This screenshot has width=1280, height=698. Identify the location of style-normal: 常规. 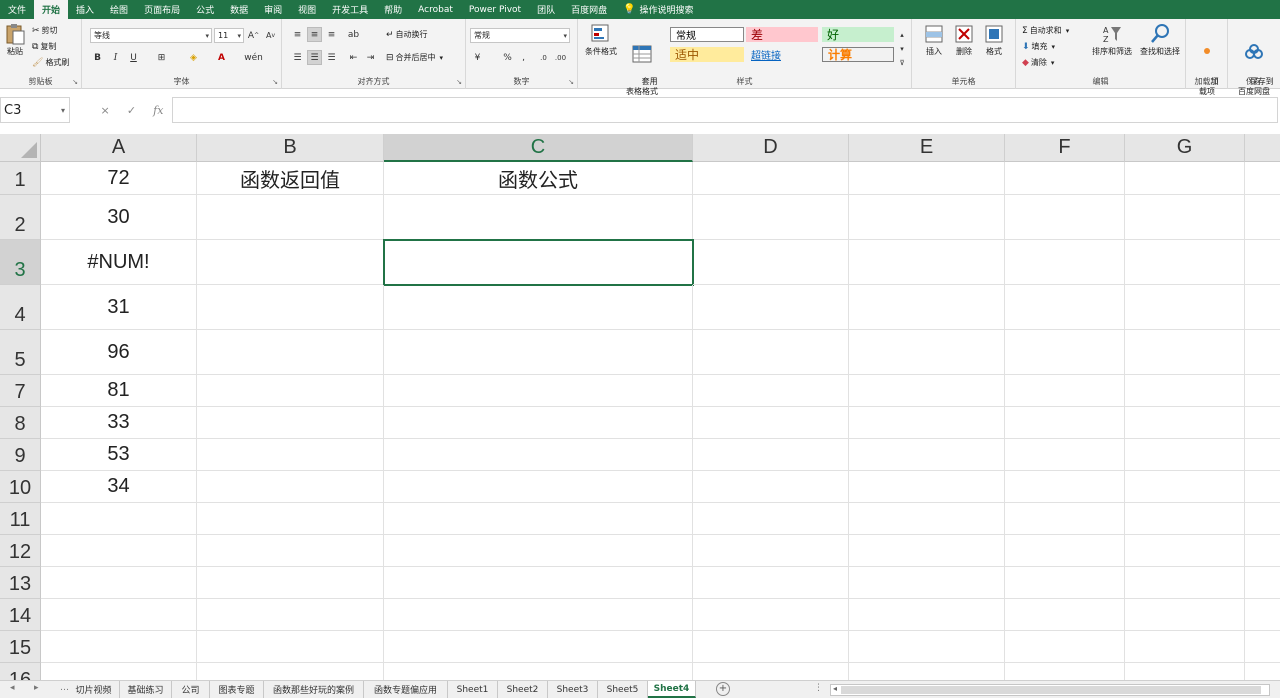
(707, 34).